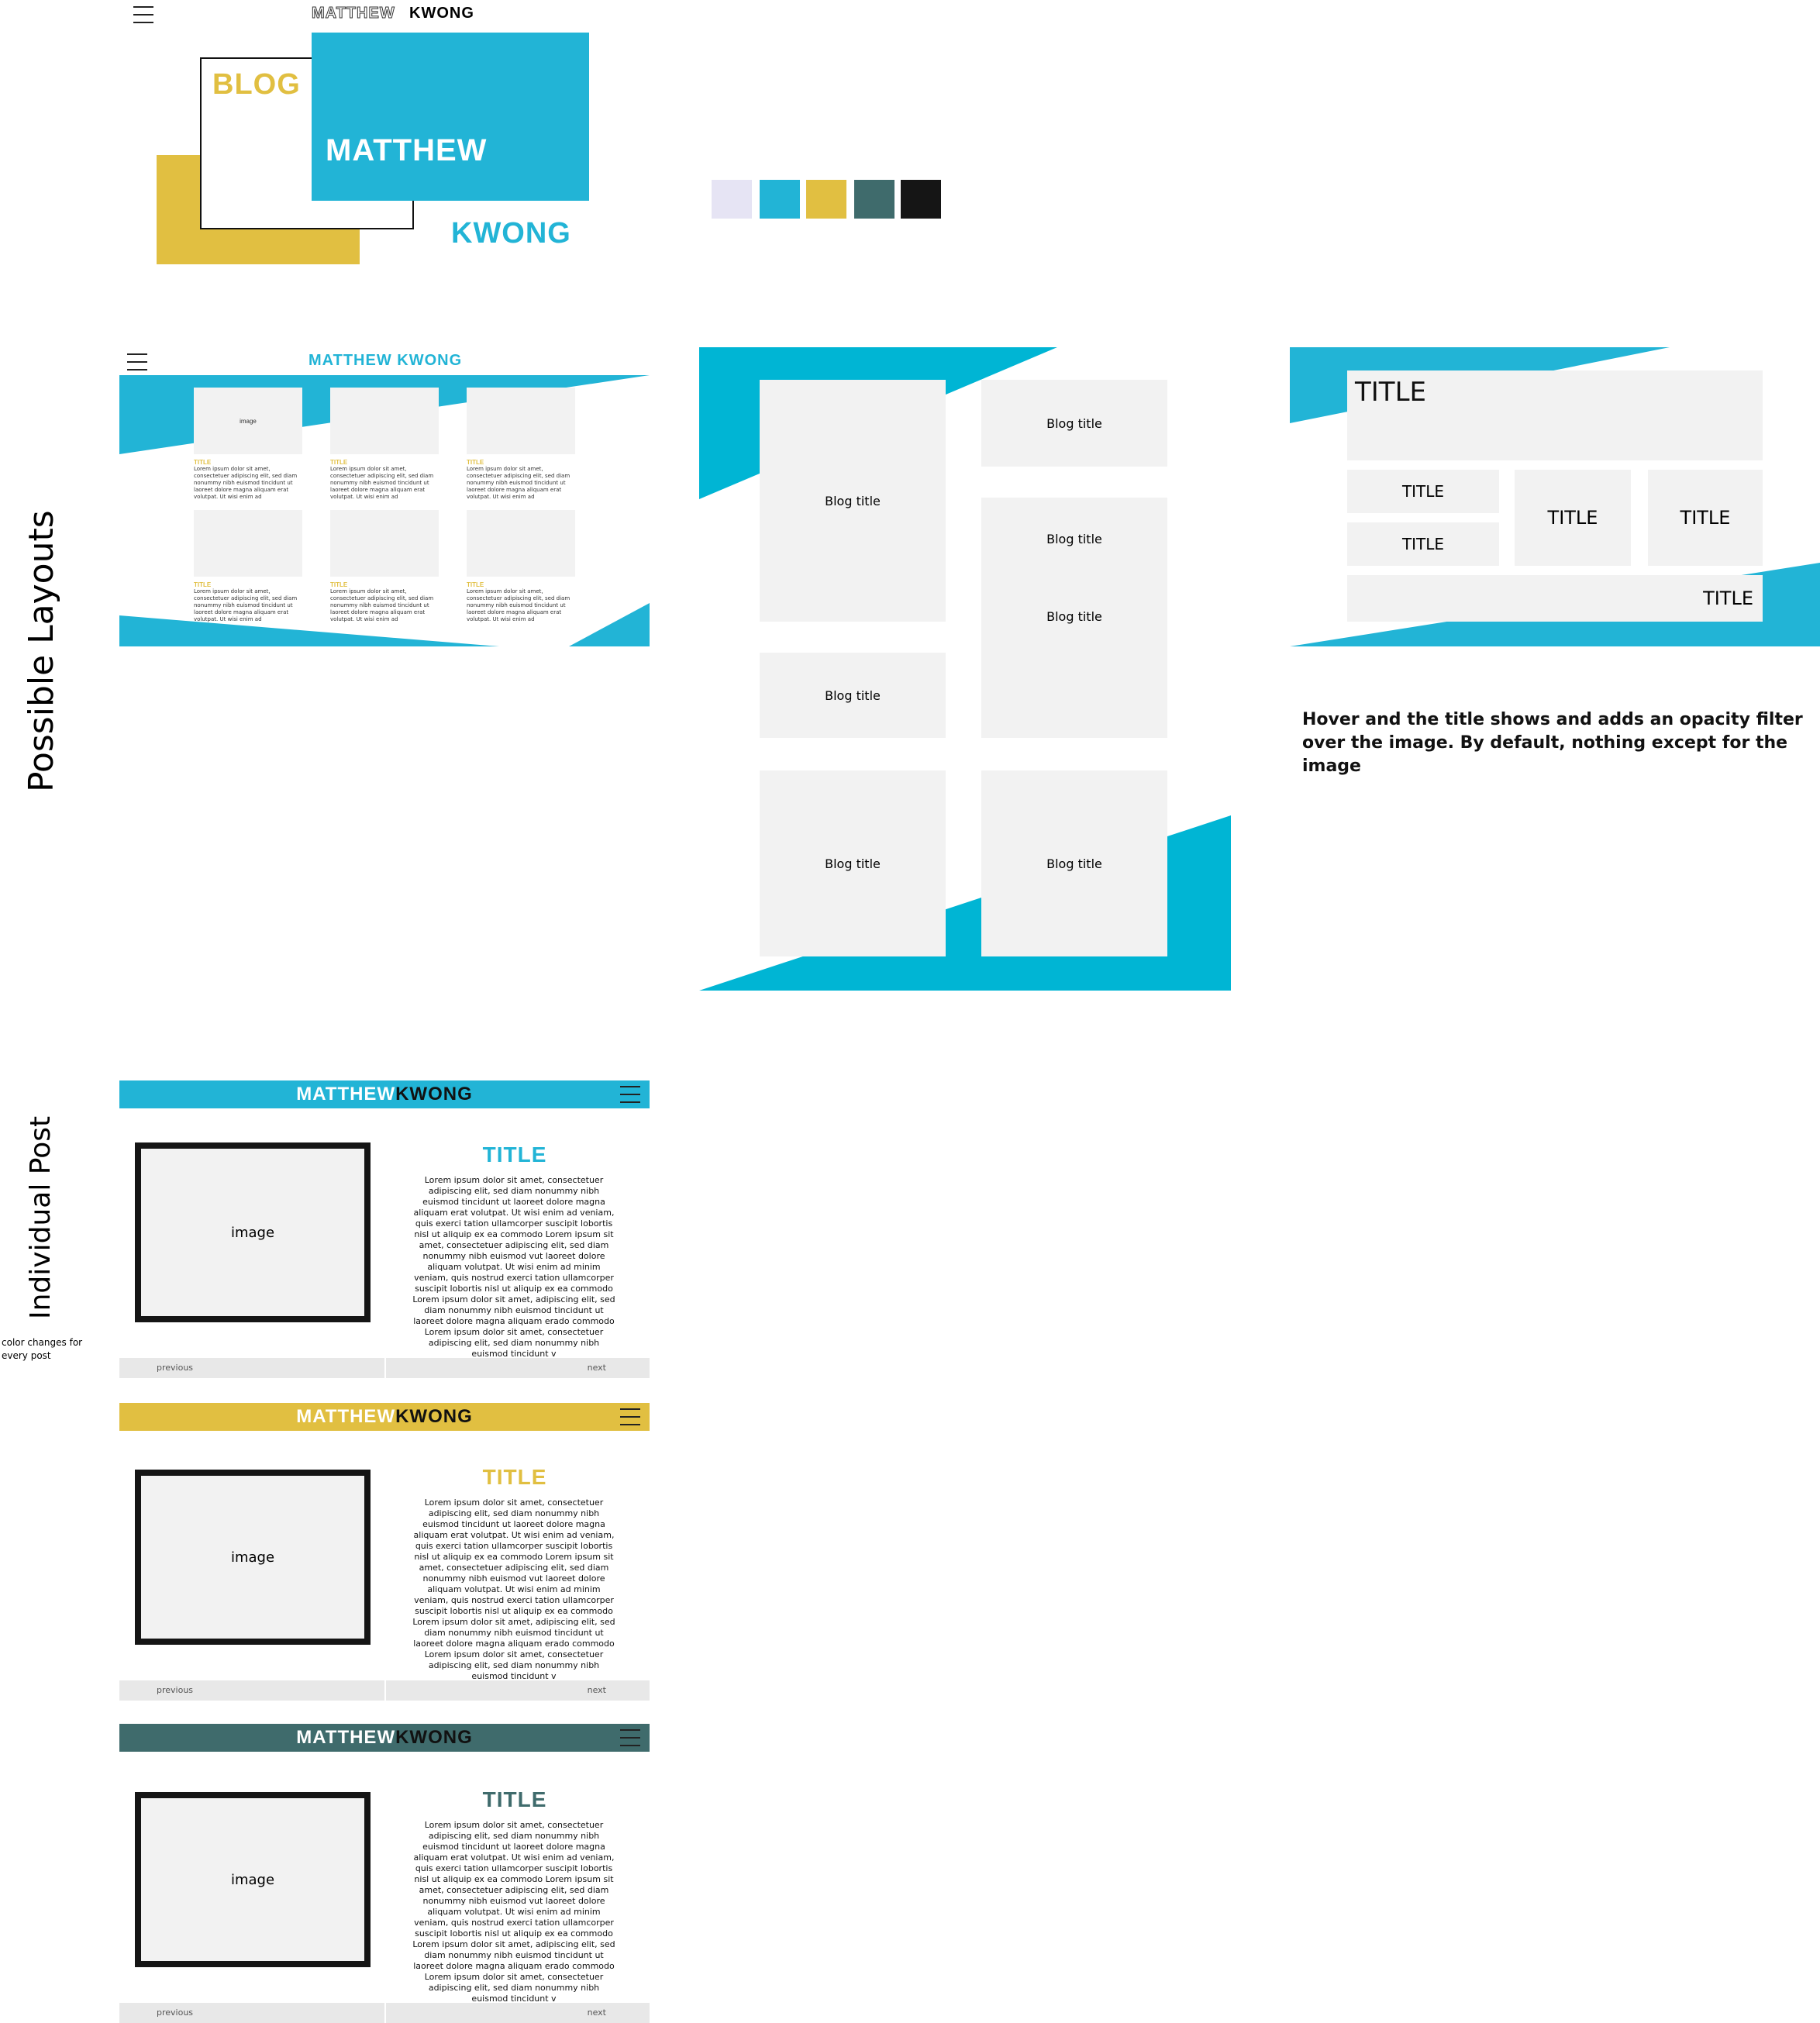  Describe the element at coordinates (780, 199) in the screenshot. I see `palette-swatch-cyan` at that location.